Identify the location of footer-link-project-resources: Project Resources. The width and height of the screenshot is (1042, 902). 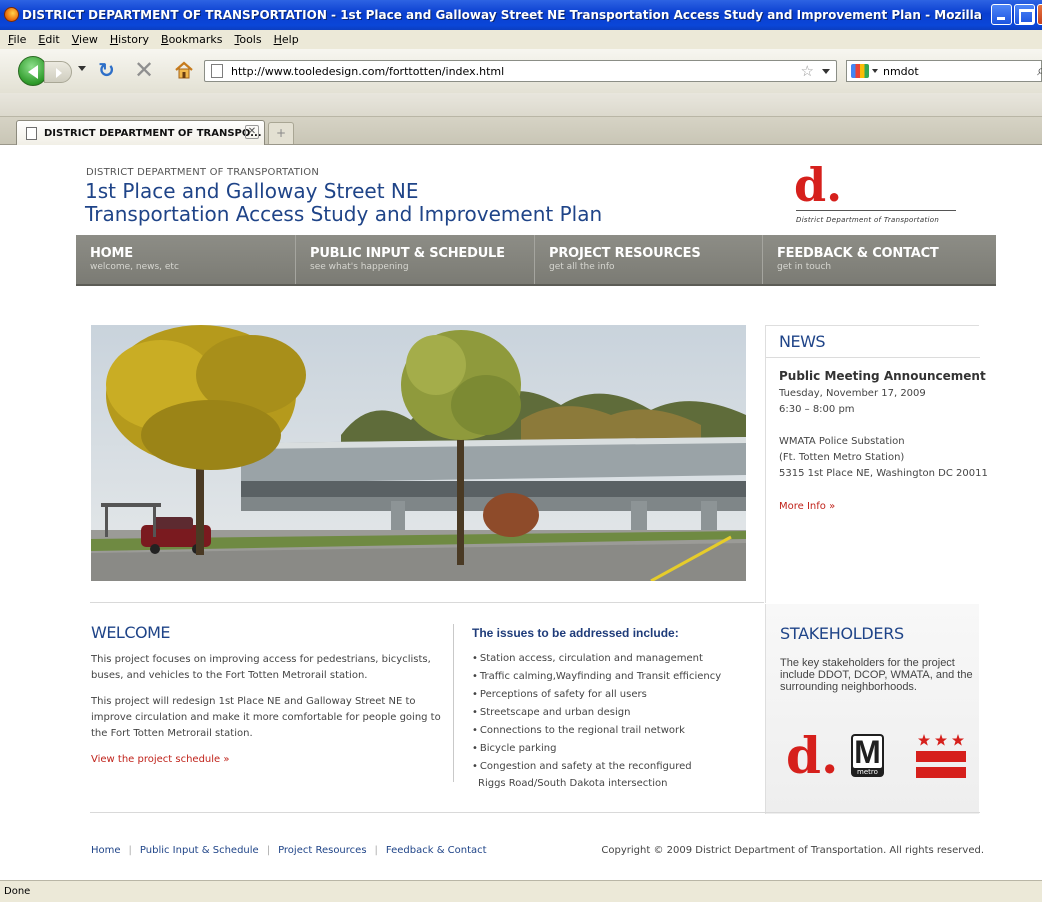
(322, 850).